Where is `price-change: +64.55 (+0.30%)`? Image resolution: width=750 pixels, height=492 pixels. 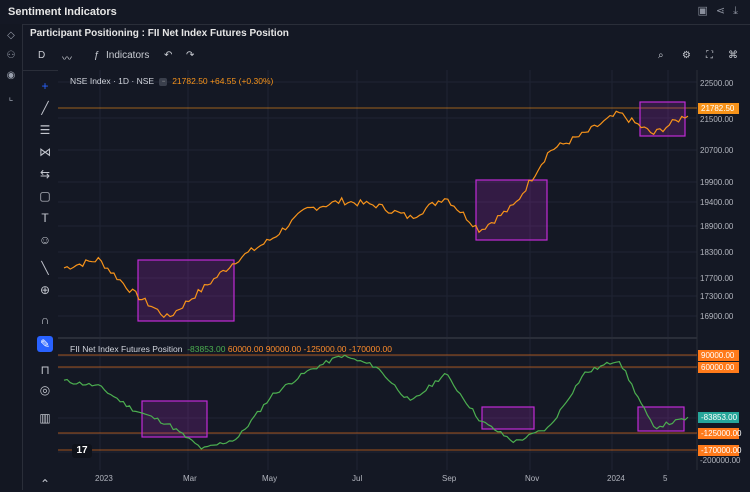 price-change: +64.55 (+0.30%) is located at coordinates (242, 81).